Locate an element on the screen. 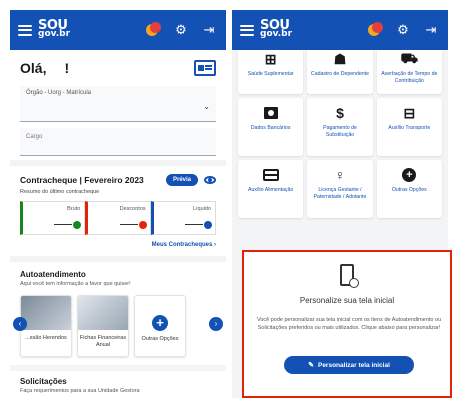 The width and height of the screenshot is (452, 398). tile-averbacao-tempo: ⛟ Averbação de Tempo de Contribuição is located at coordinates (409, 71).